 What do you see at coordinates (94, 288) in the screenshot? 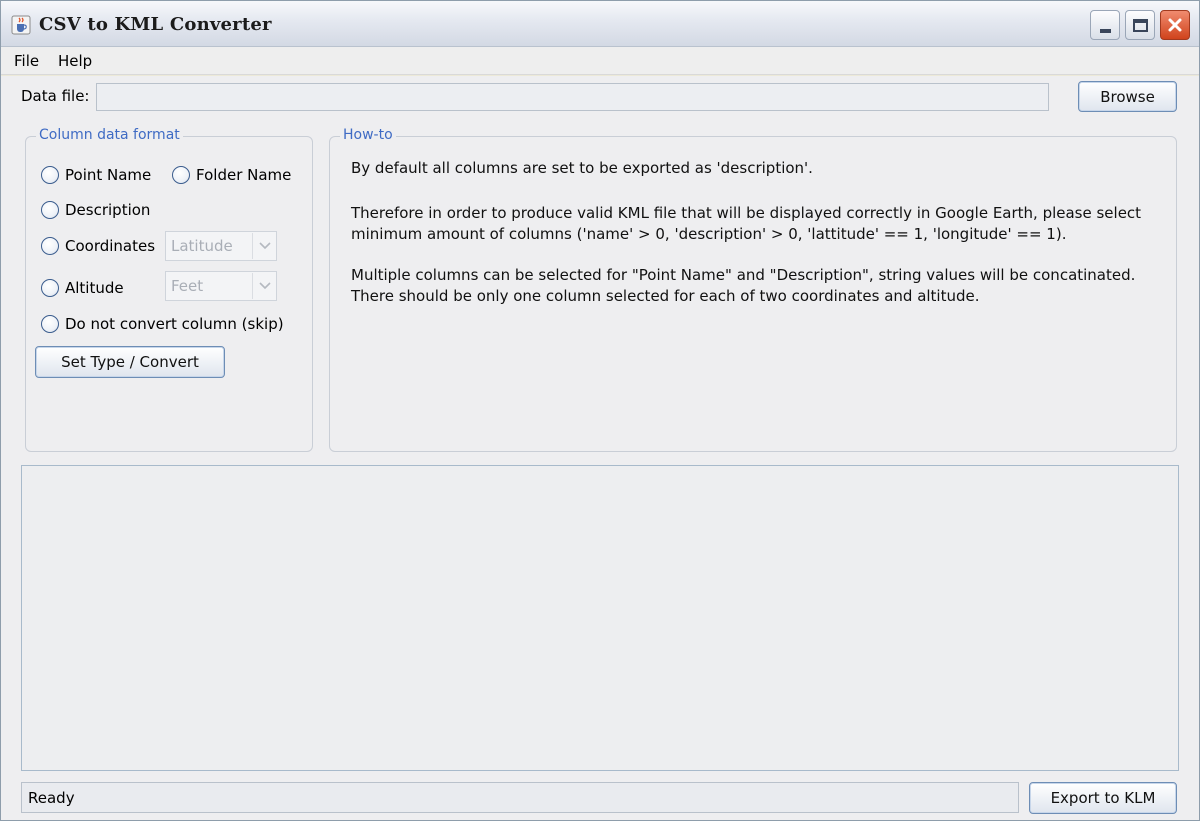
I see `radio-altitude-label: Altitude` at bounding box center [94, 288].